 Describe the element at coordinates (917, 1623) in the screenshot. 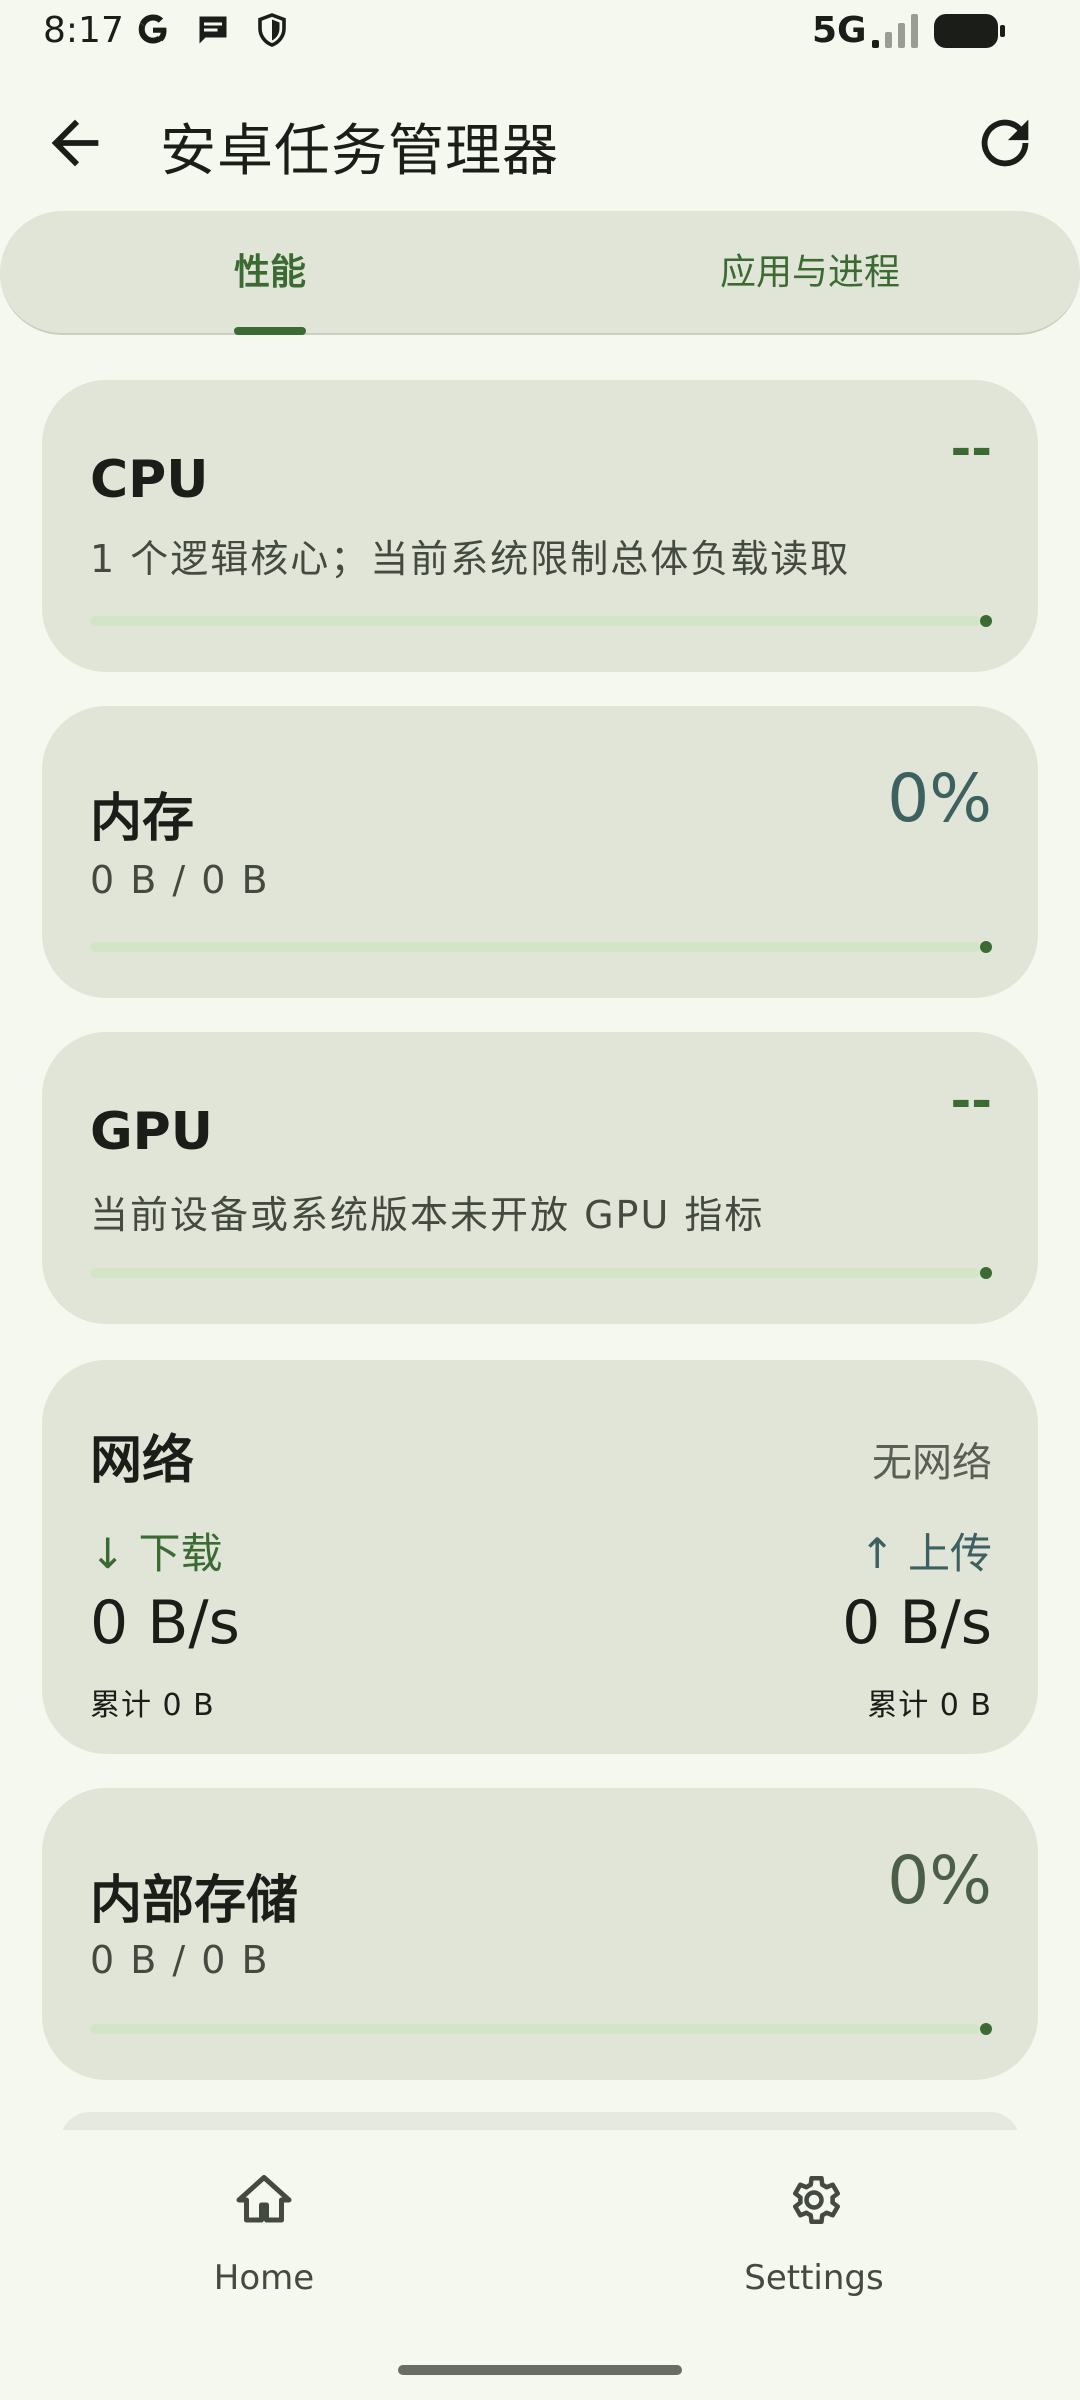

I see `upload-rate: 0 B/s` at that location.